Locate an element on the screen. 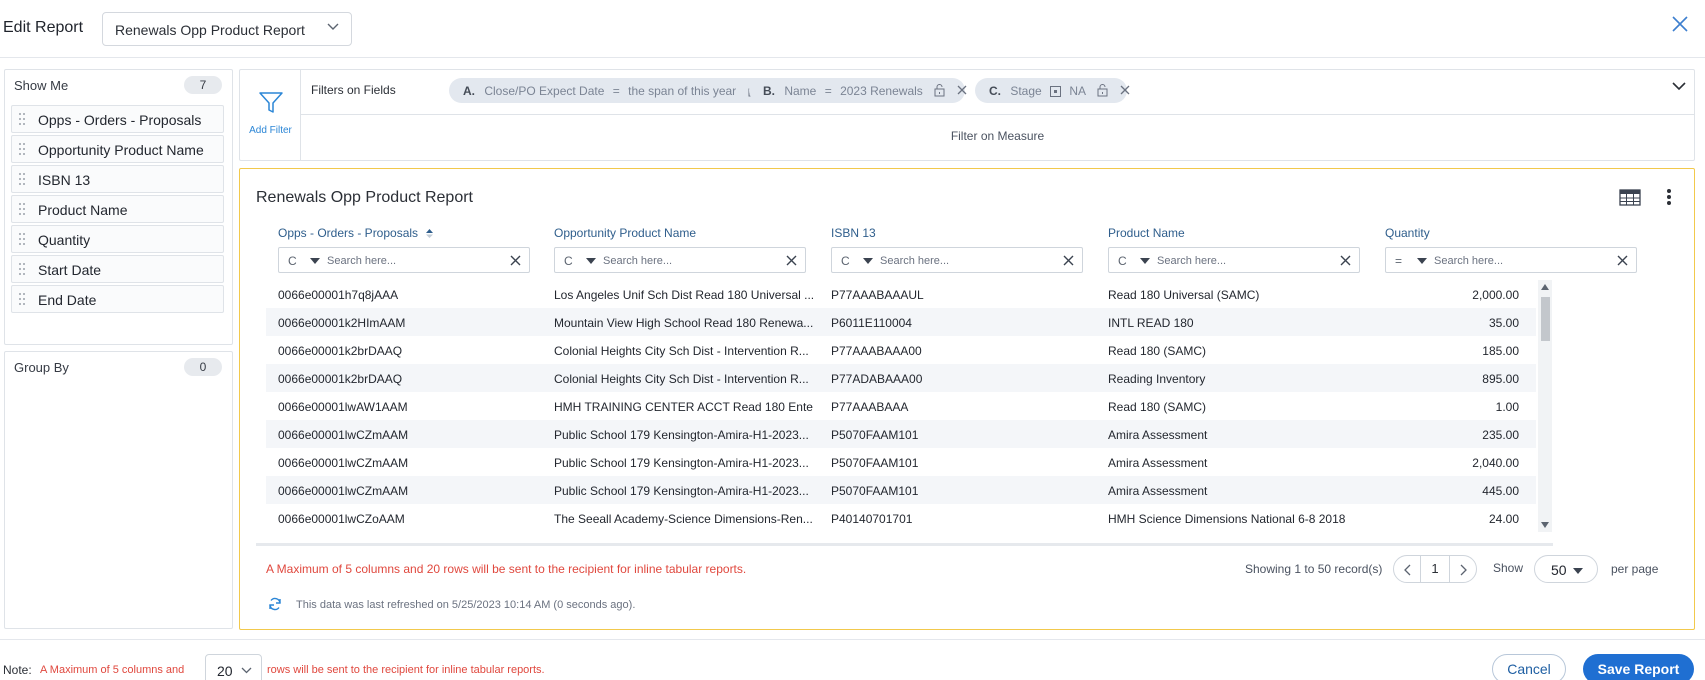  vertical-scrollbar is located at coordinates (1545, 406).